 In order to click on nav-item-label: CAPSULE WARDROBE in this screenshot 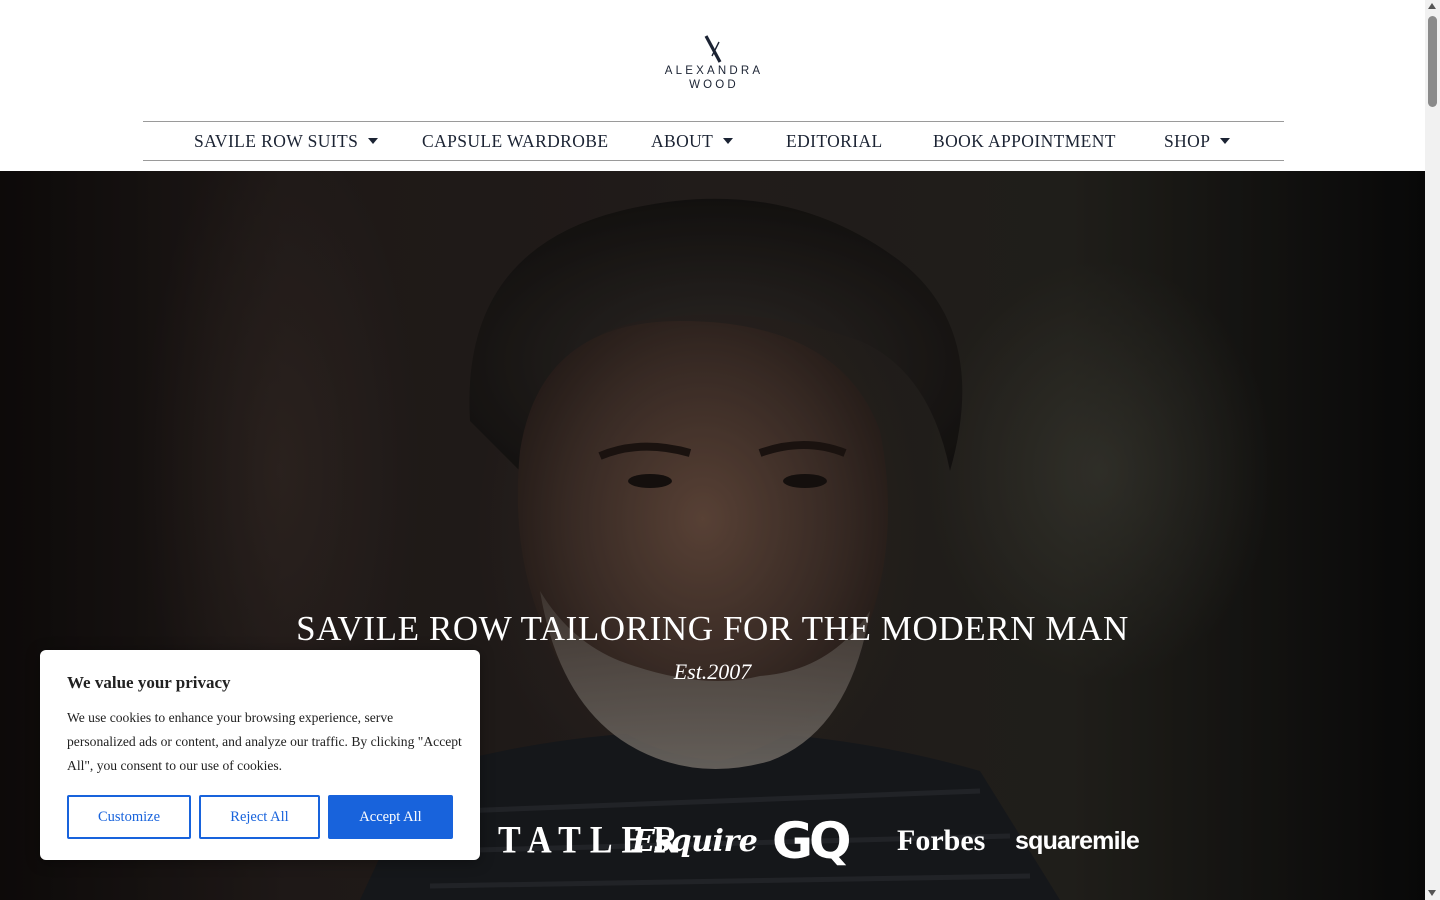, I will do `click(515, 141)`.